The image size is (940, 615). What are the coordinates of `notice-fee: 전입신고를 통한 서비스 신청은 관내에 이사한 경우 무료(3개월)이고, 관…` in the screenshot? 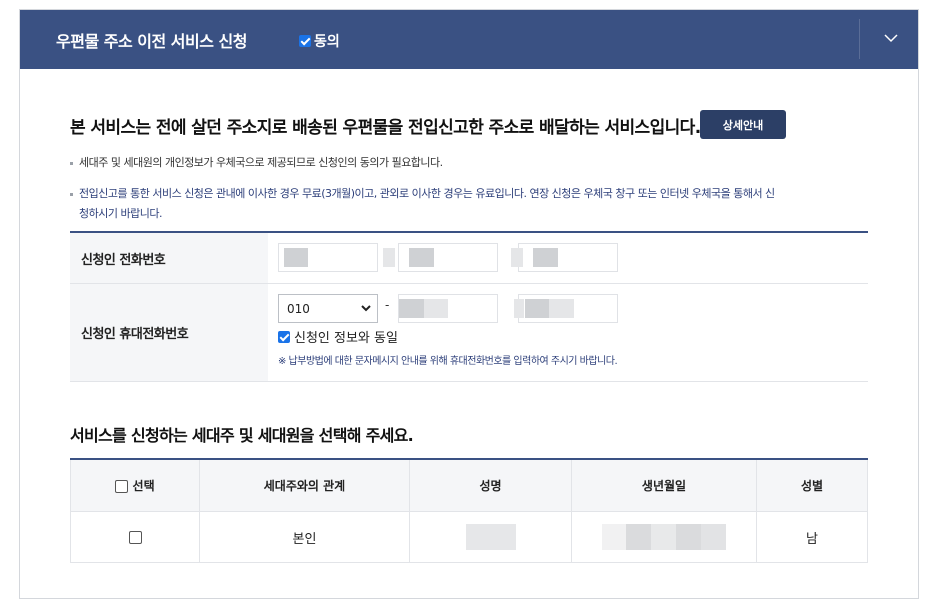 It's located at (422, 204).